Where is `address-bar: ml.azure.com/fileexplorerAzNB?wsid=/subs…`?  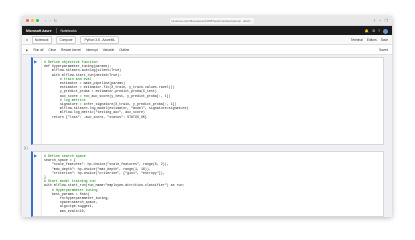 address-bar: ml.azure.com/fileexplorerAzNB?wsid=/subs… is located at coordinates (212, 21).